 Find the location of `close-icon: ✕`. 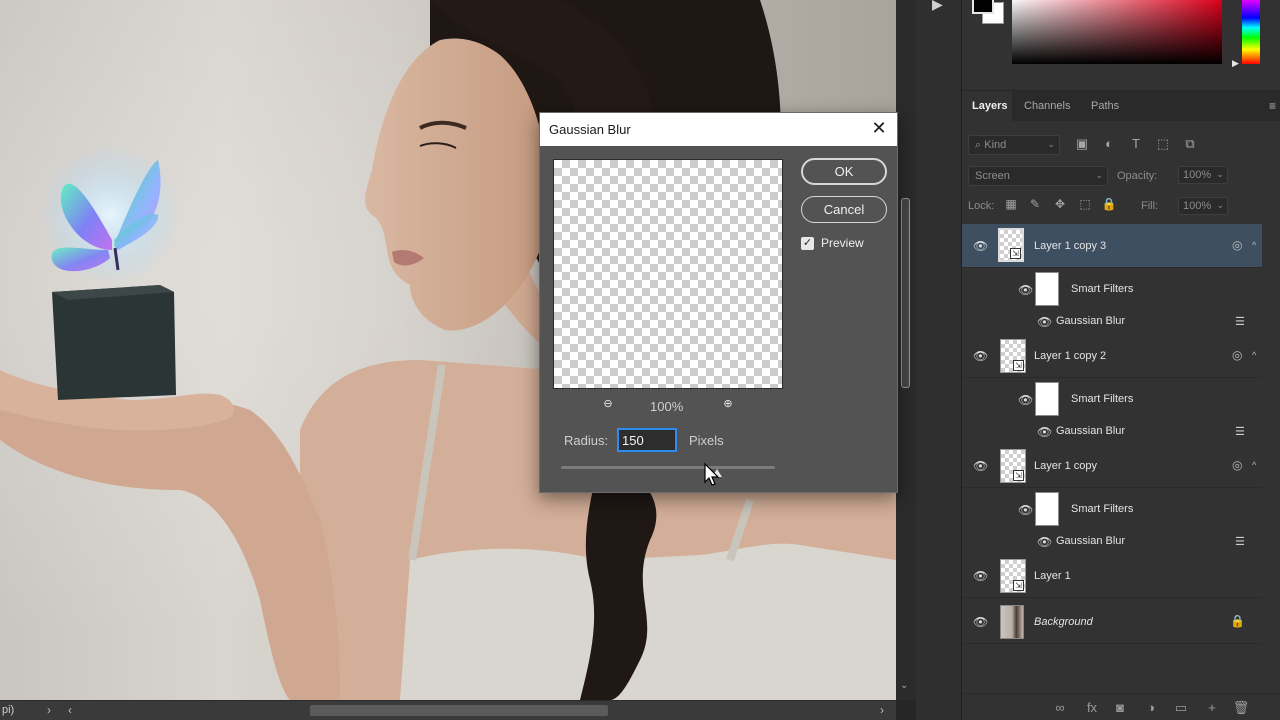

close-icon: ✕ is located at coordinates (879, 128).